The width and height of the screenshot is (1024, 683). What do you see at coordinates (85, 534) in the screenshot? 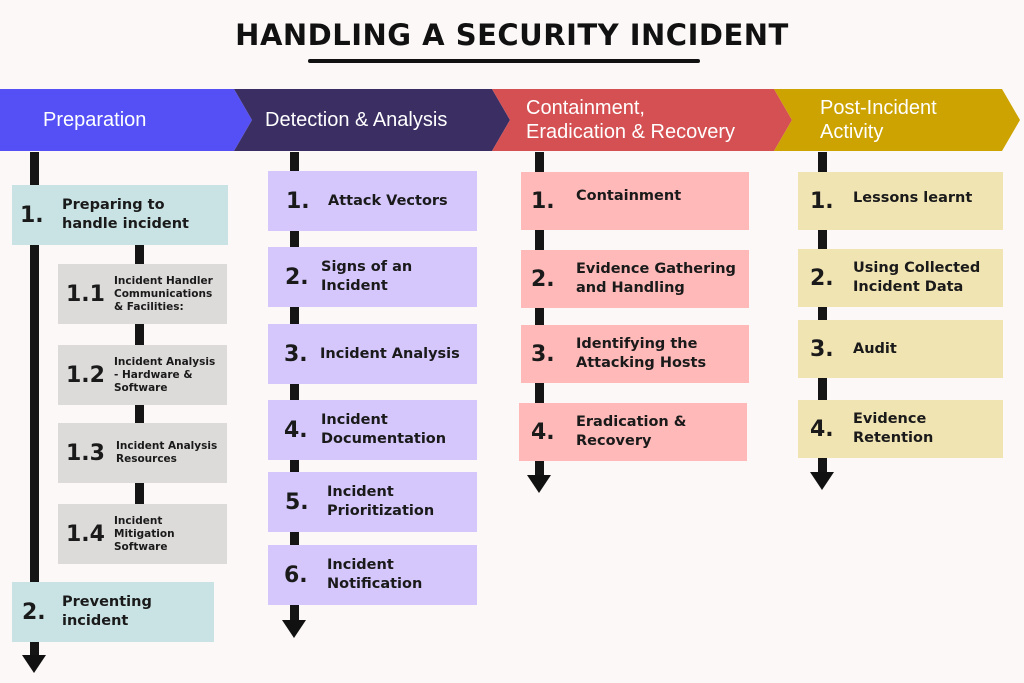
I see `step-number: 1.4` at bounding box center [85, 534].